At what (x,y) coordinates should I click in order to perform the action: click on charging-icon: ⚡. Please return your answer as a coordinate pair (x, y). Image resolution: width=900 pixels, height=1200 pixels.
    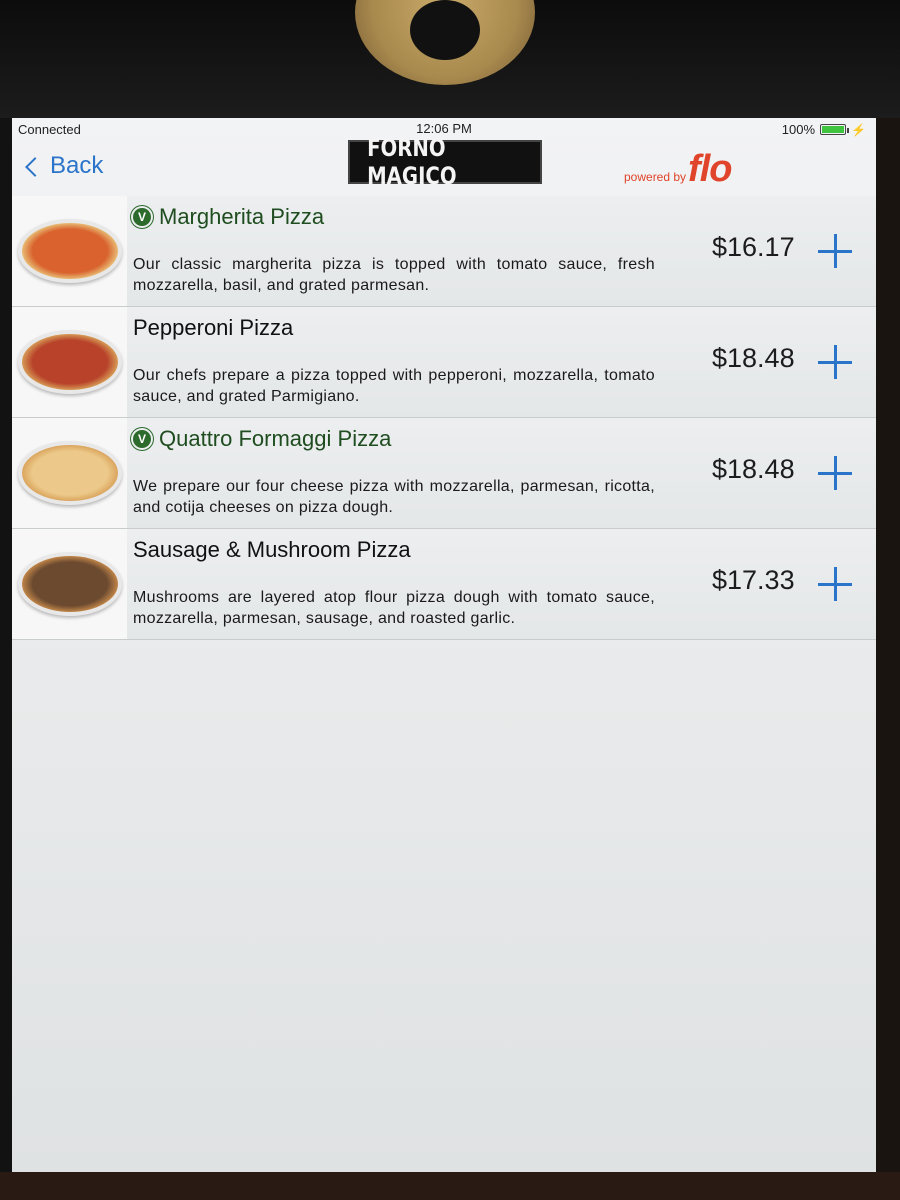
    Looking at the image, I should click on (858, 129).